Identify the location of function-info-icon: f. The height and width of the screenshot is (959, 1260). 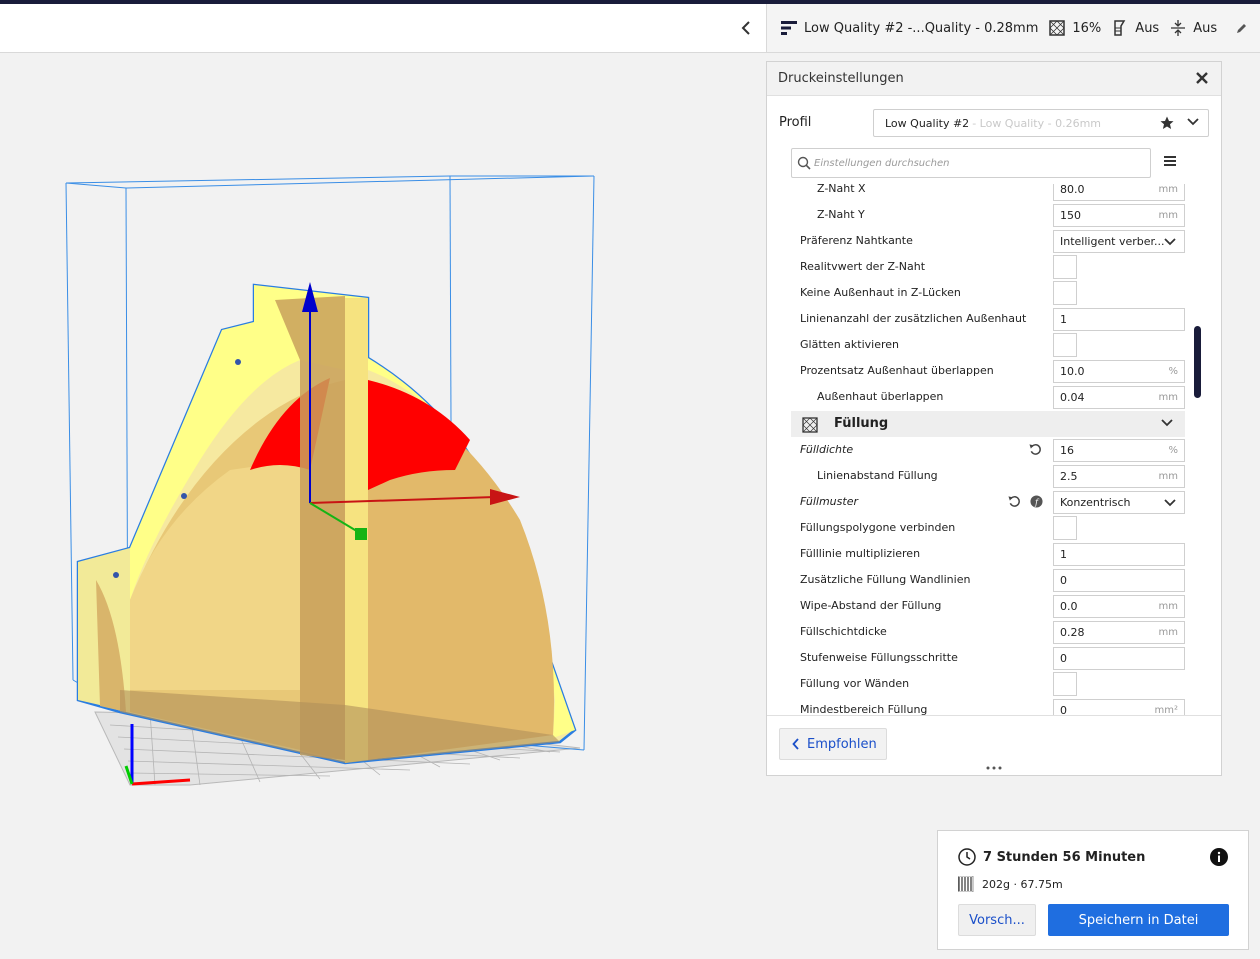
(1036, 503).